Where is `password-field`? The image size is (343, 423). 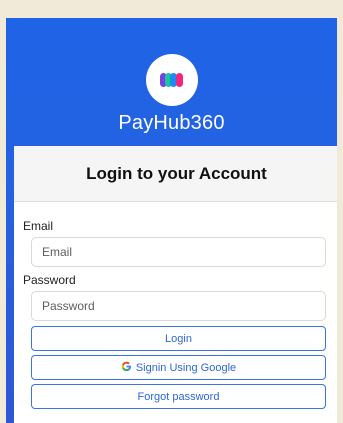 password-field is located at coordinates (178, 306).